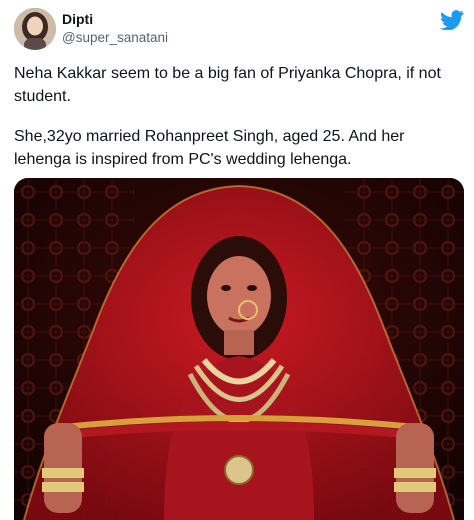 The height and width of the screenshot is (520, 474). I want to click on display-name: Dipti, so click(77, 19).